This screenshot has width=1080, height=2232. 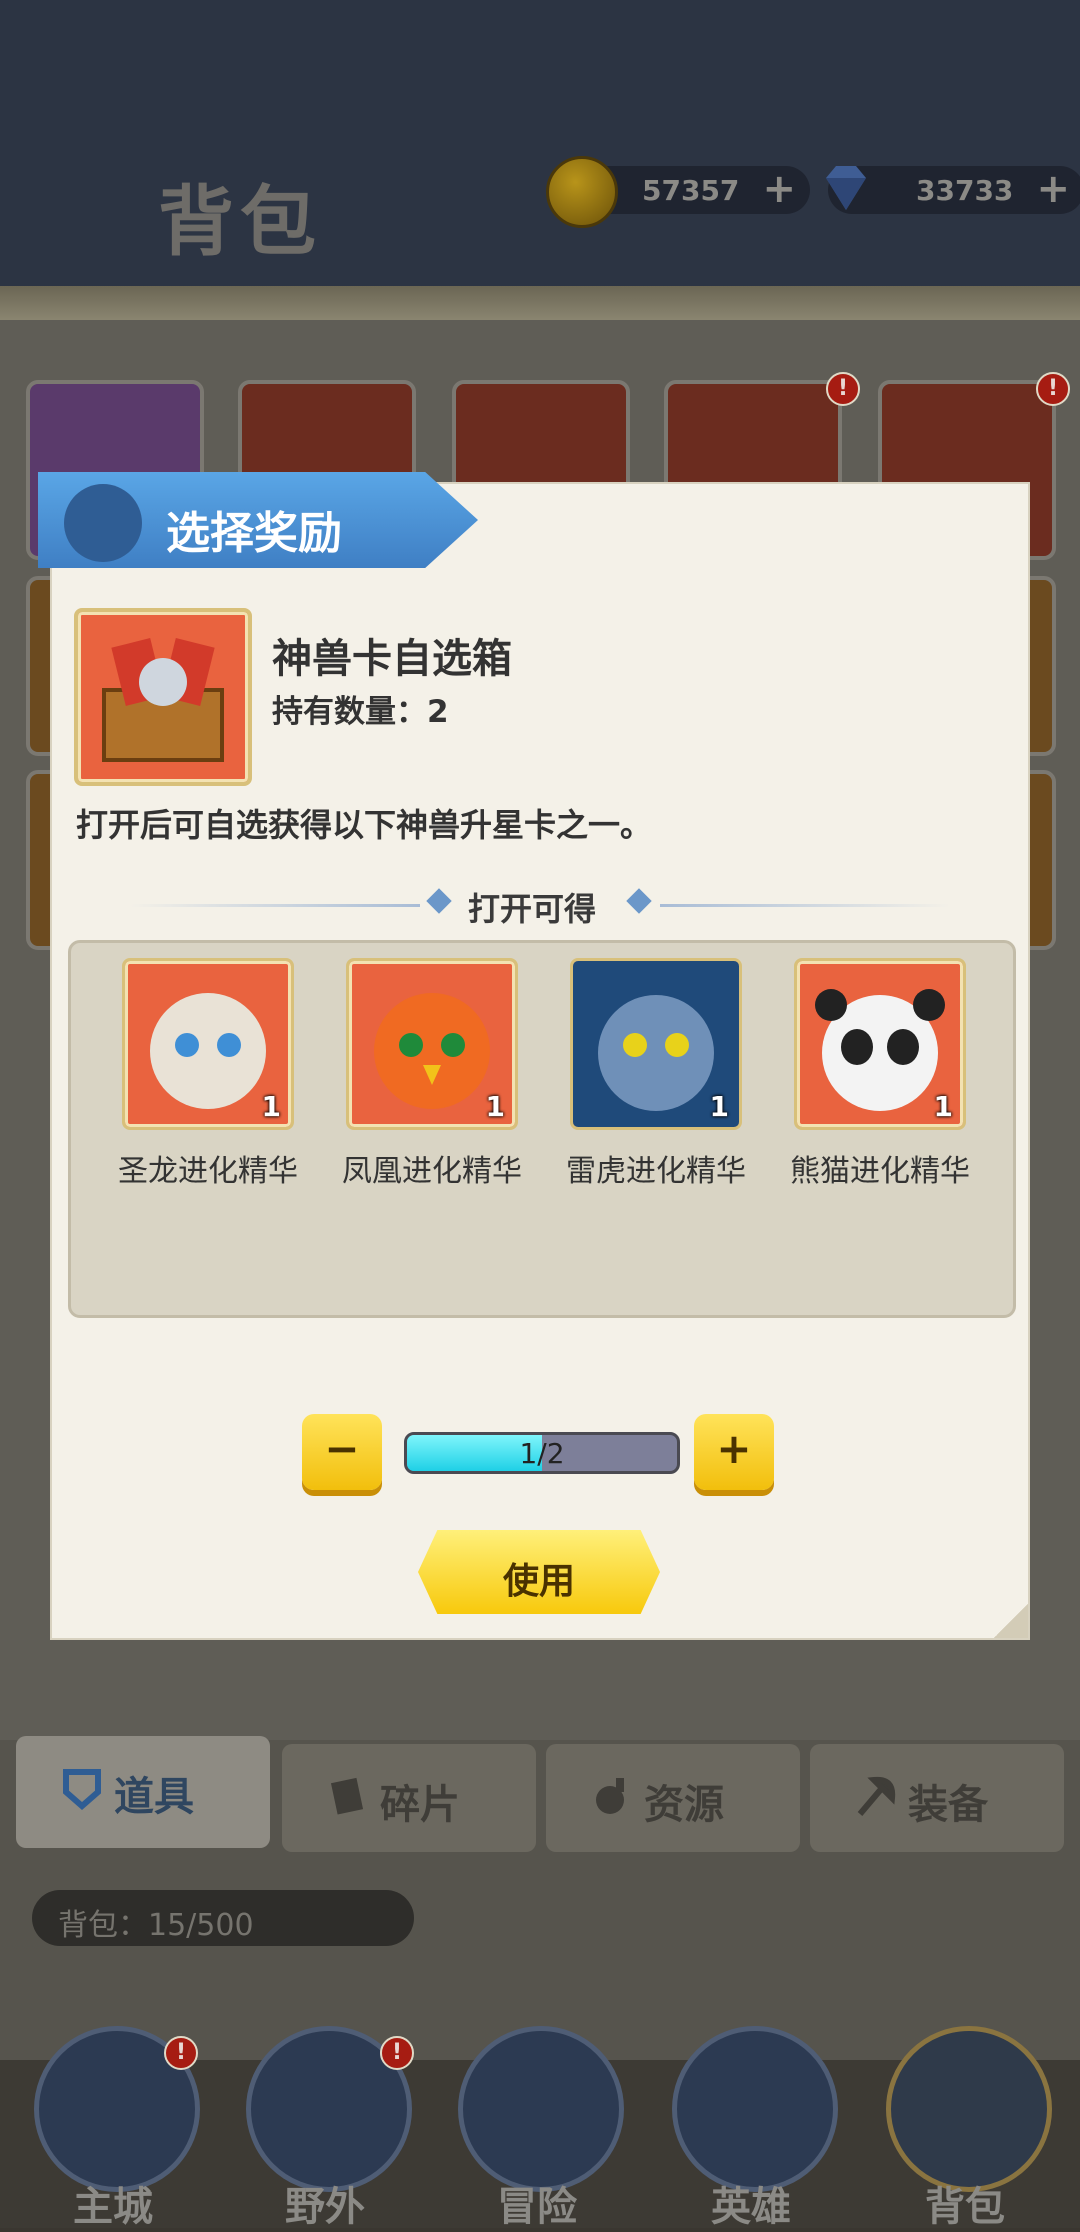 I want to click on gold-coin-icon, so click(x=582, y=192).